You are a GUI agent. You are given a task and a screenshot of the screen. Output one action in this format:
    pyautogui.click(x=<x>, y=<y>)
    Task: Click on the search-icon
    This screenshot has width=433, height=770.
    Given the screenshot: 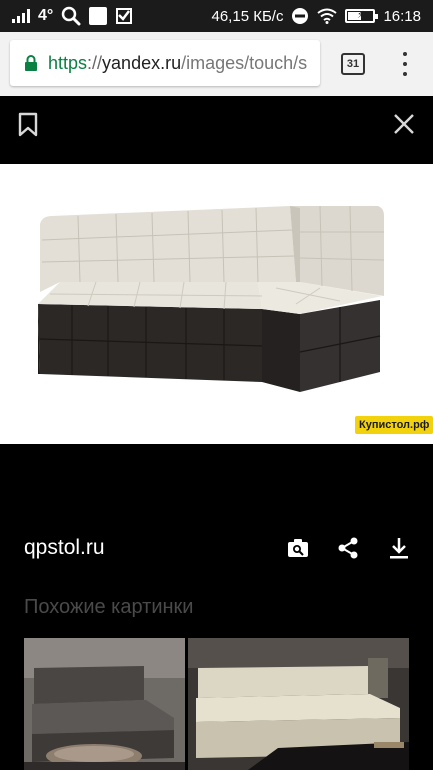 What is the action you would take?
    pyautogui.click(x=71, y=16)
    